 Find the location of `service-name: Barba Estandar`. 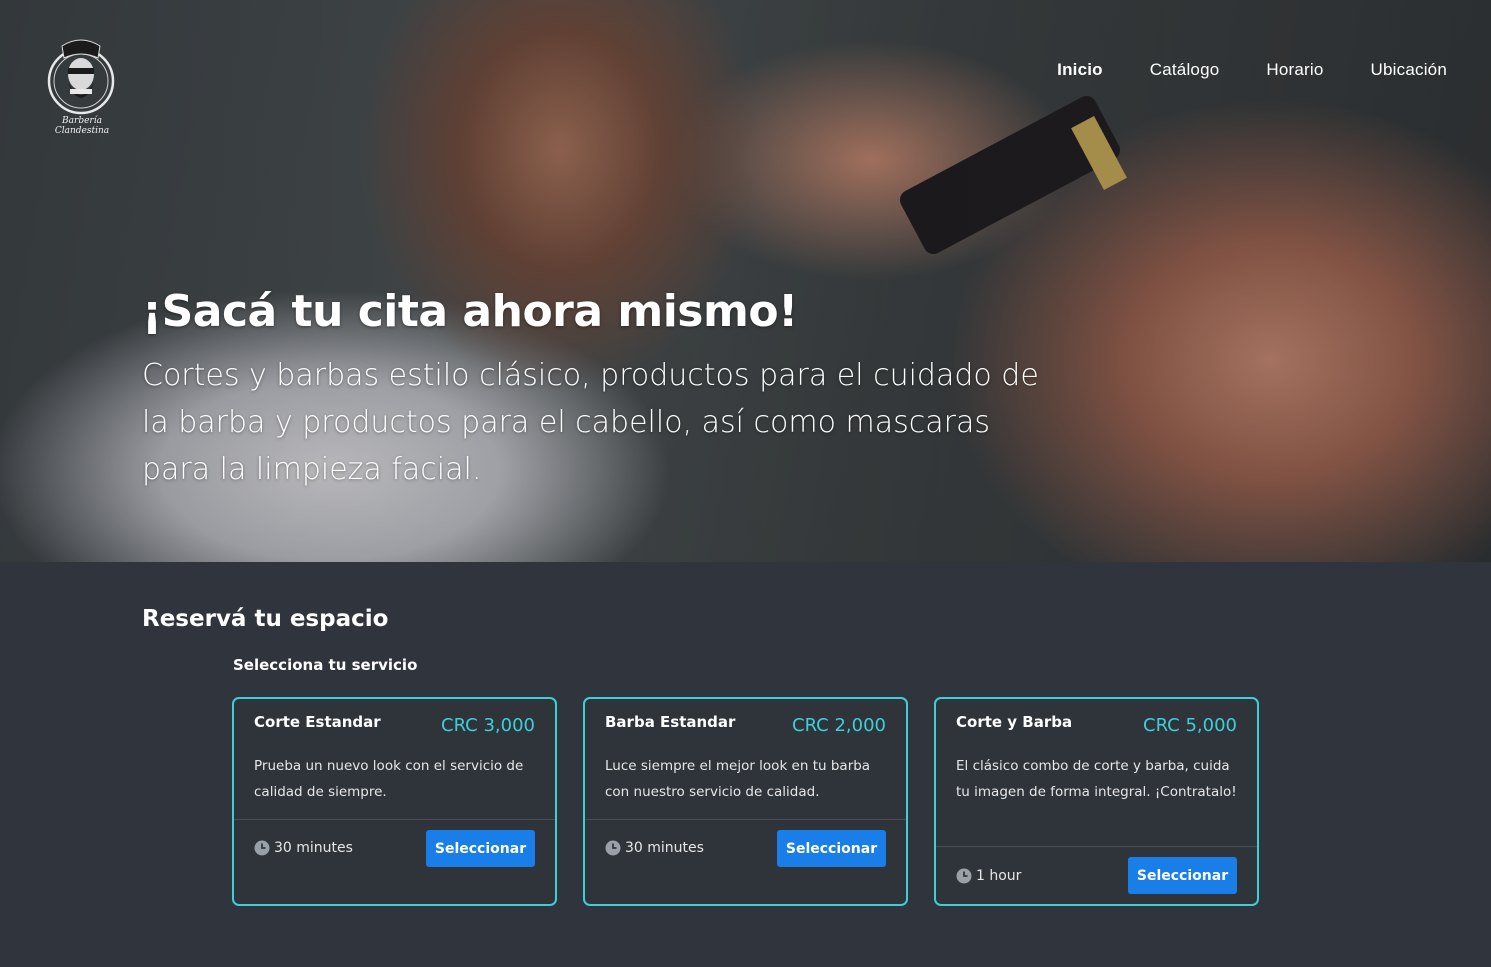

service-name: Barba Estandar is located at coordinates (670, 722).